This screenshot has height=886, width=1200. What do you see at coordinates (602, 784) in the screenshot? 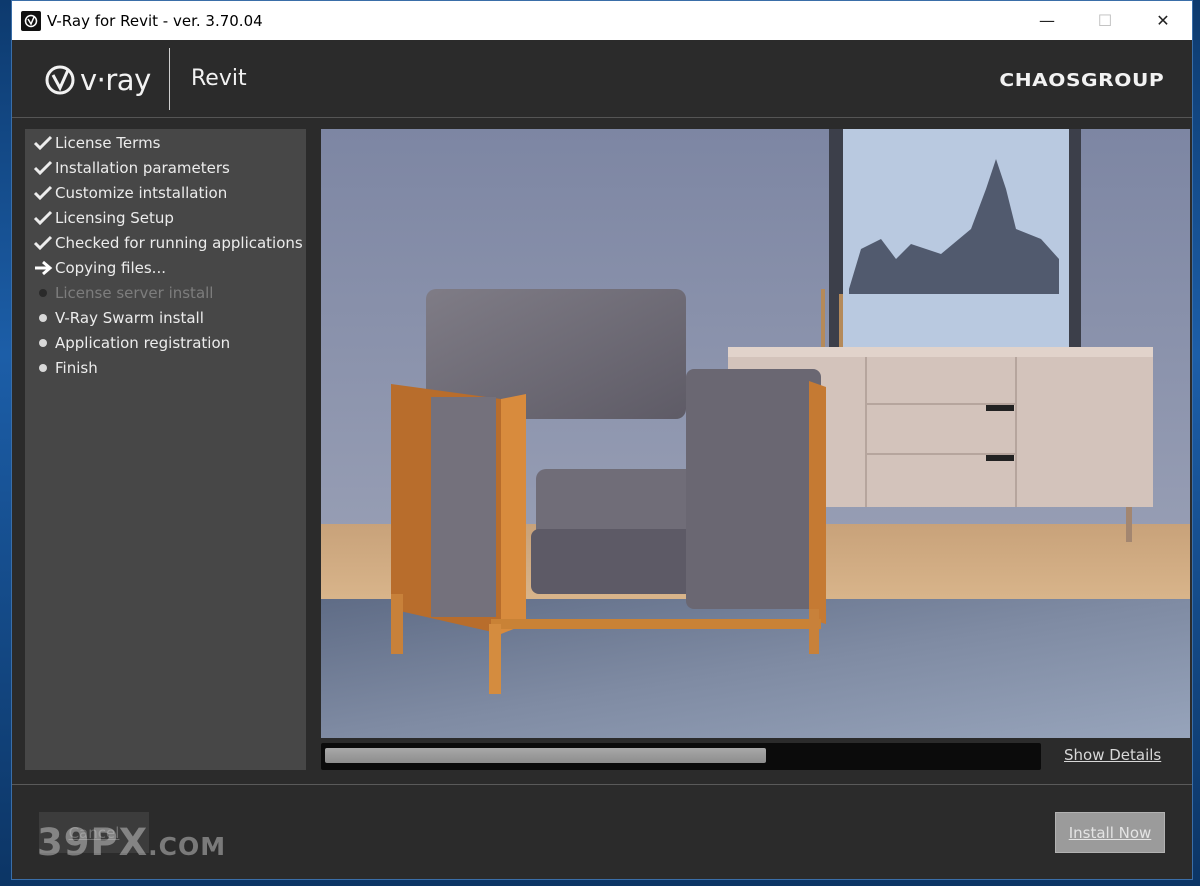
I see `footer-divider` at bounding box center [602, 784].